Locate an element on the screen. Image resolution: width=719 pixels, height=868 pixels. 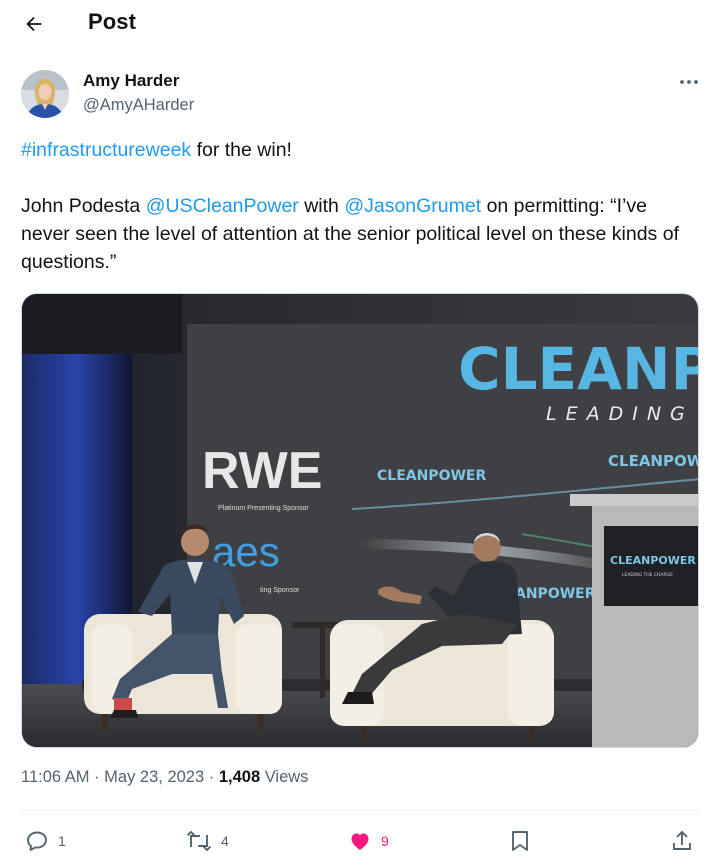
reply-count: 1 is located at coordinates (62, 841).